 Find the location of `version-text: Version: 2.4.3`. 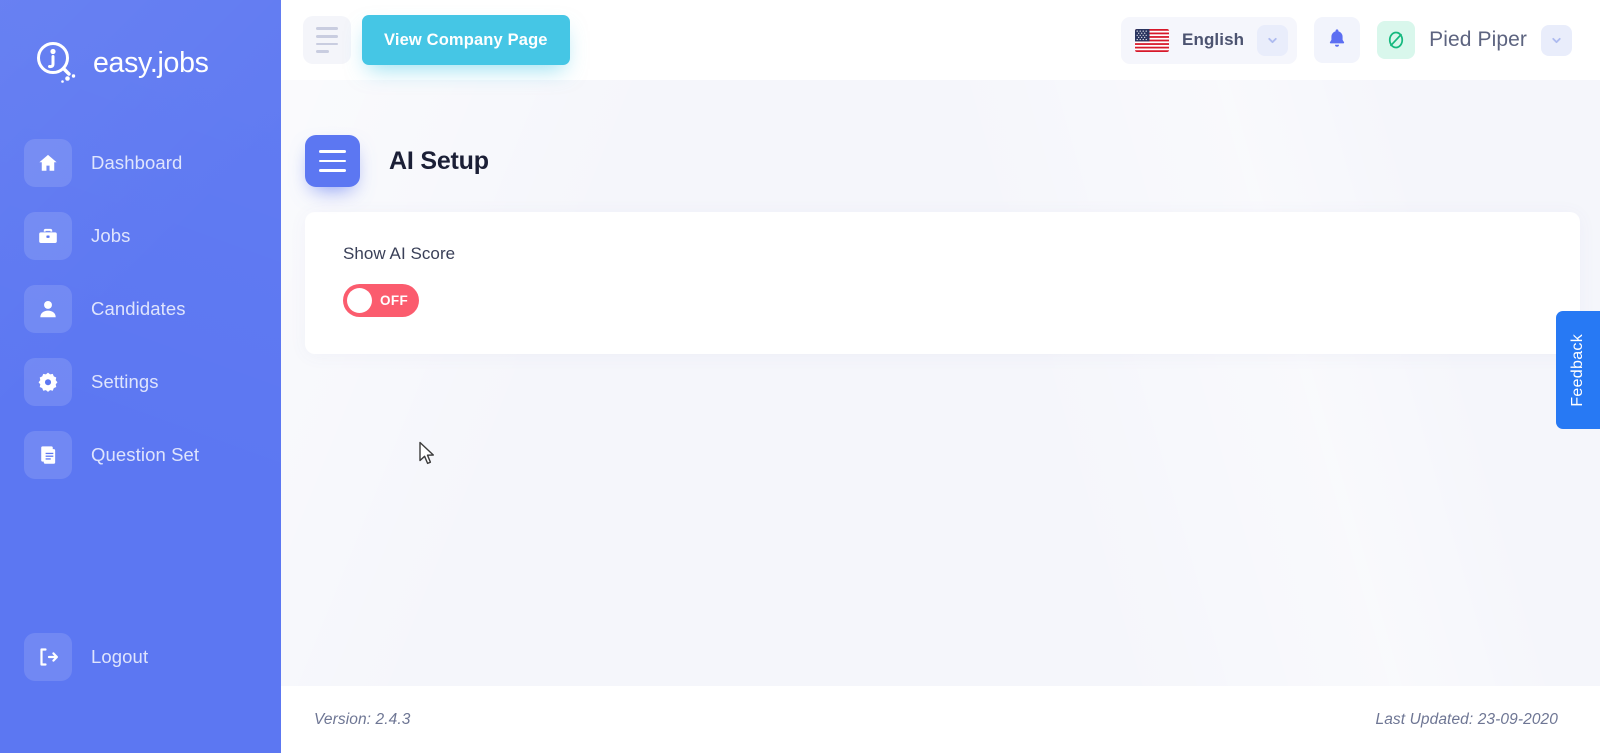

version-text: Version: 2.4.3 is located at coordinates (362, 719).